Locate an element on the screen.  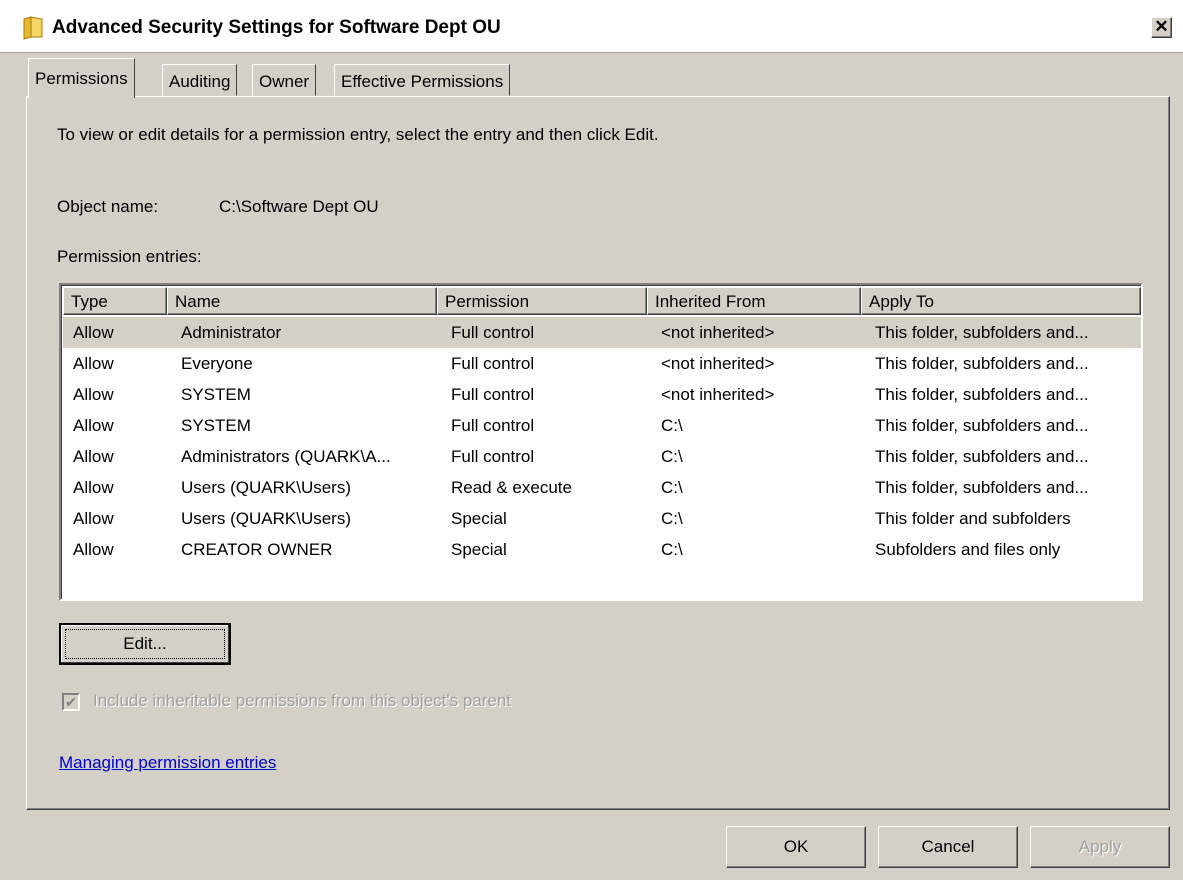
close-button: ✕ is located at coordinates (1161, 27).